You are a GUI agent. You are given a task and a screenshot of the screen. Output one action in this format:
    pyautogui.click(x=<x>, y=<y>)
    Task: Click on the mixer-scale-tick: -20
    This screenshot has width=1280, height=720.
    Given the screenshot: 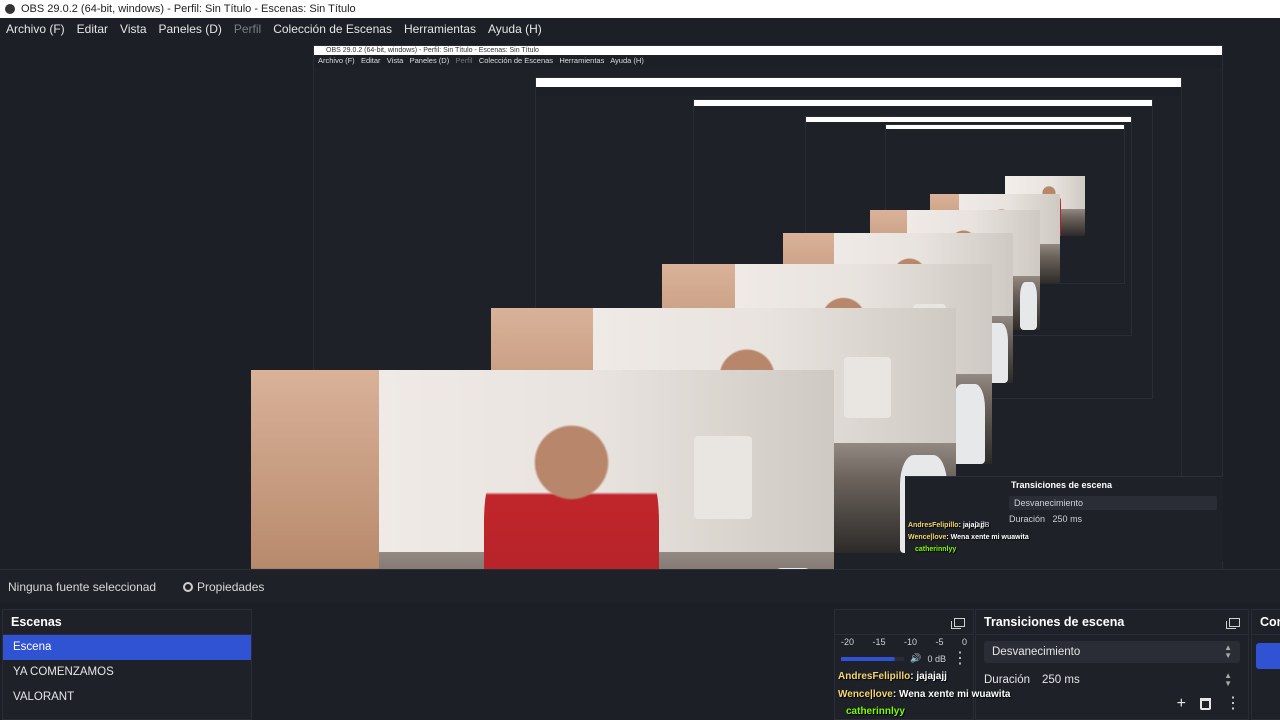 What is the action you would take?
    pyautogui.click(x=848, y=642)
    